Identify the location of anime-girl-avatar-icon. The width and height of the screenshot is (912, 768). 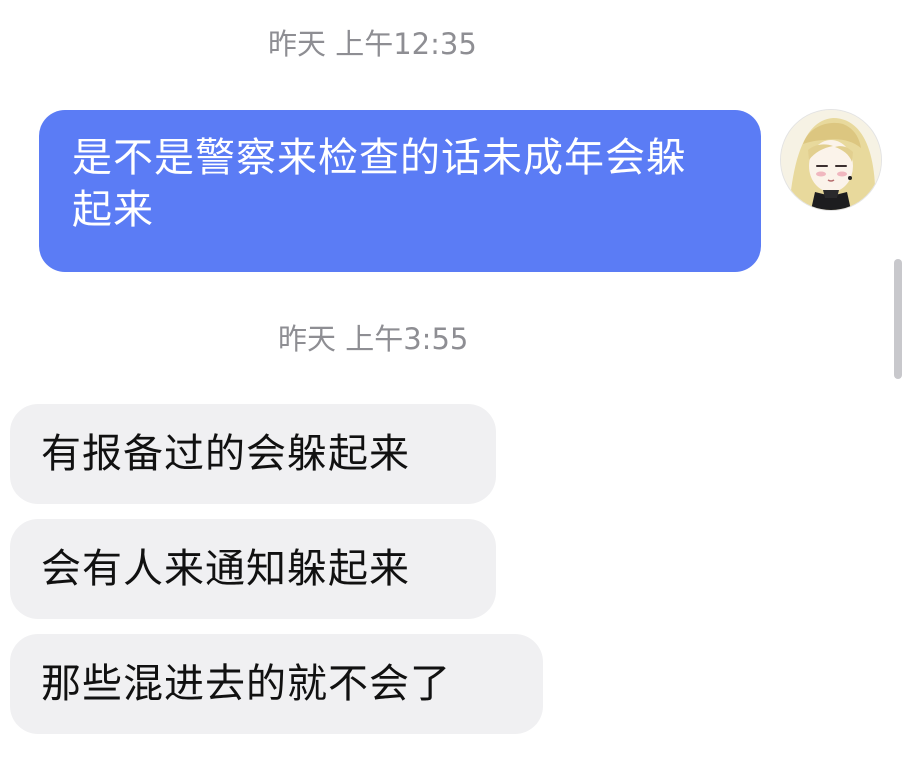
(831, 160).